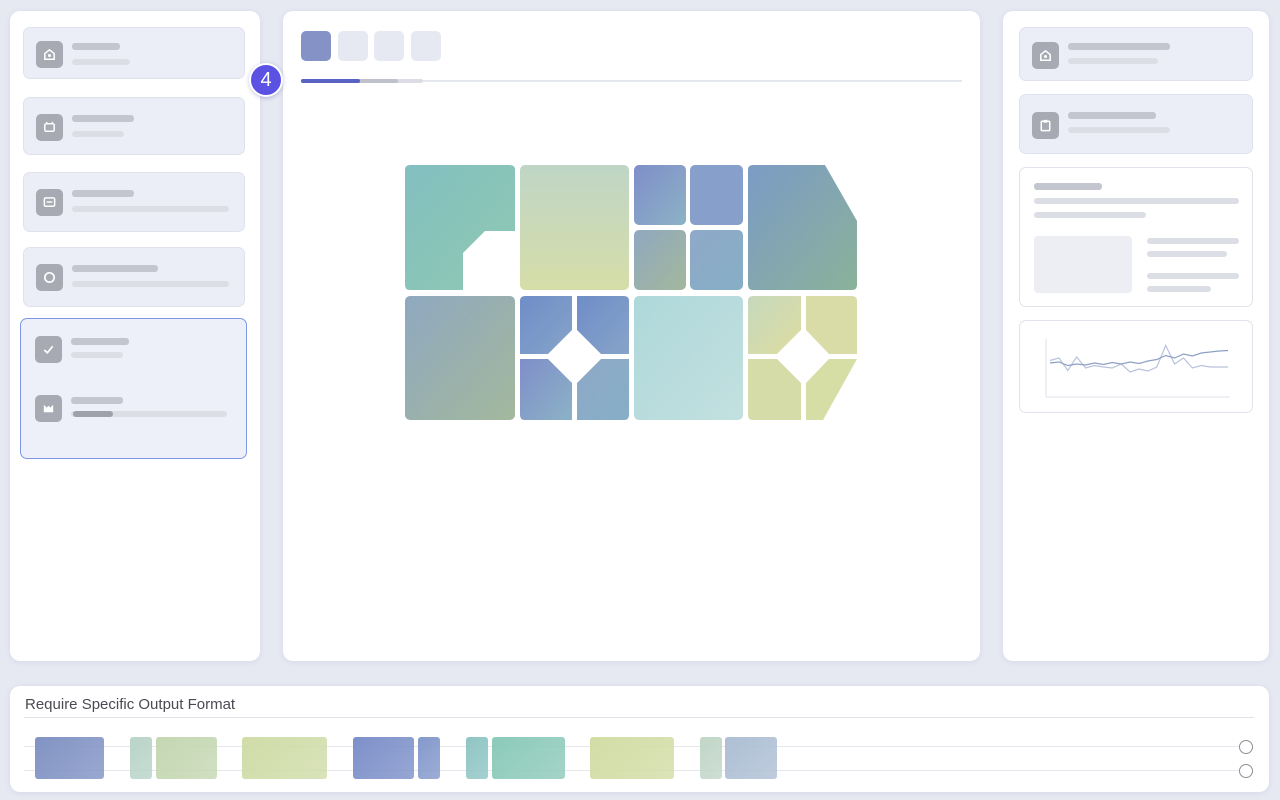 The width and height of the screenshot is (1280, 800). What do you see at coordinates (603, 325) in the screenshot?
I see `tile-diamond-tr` at bounding box center [603, 325].